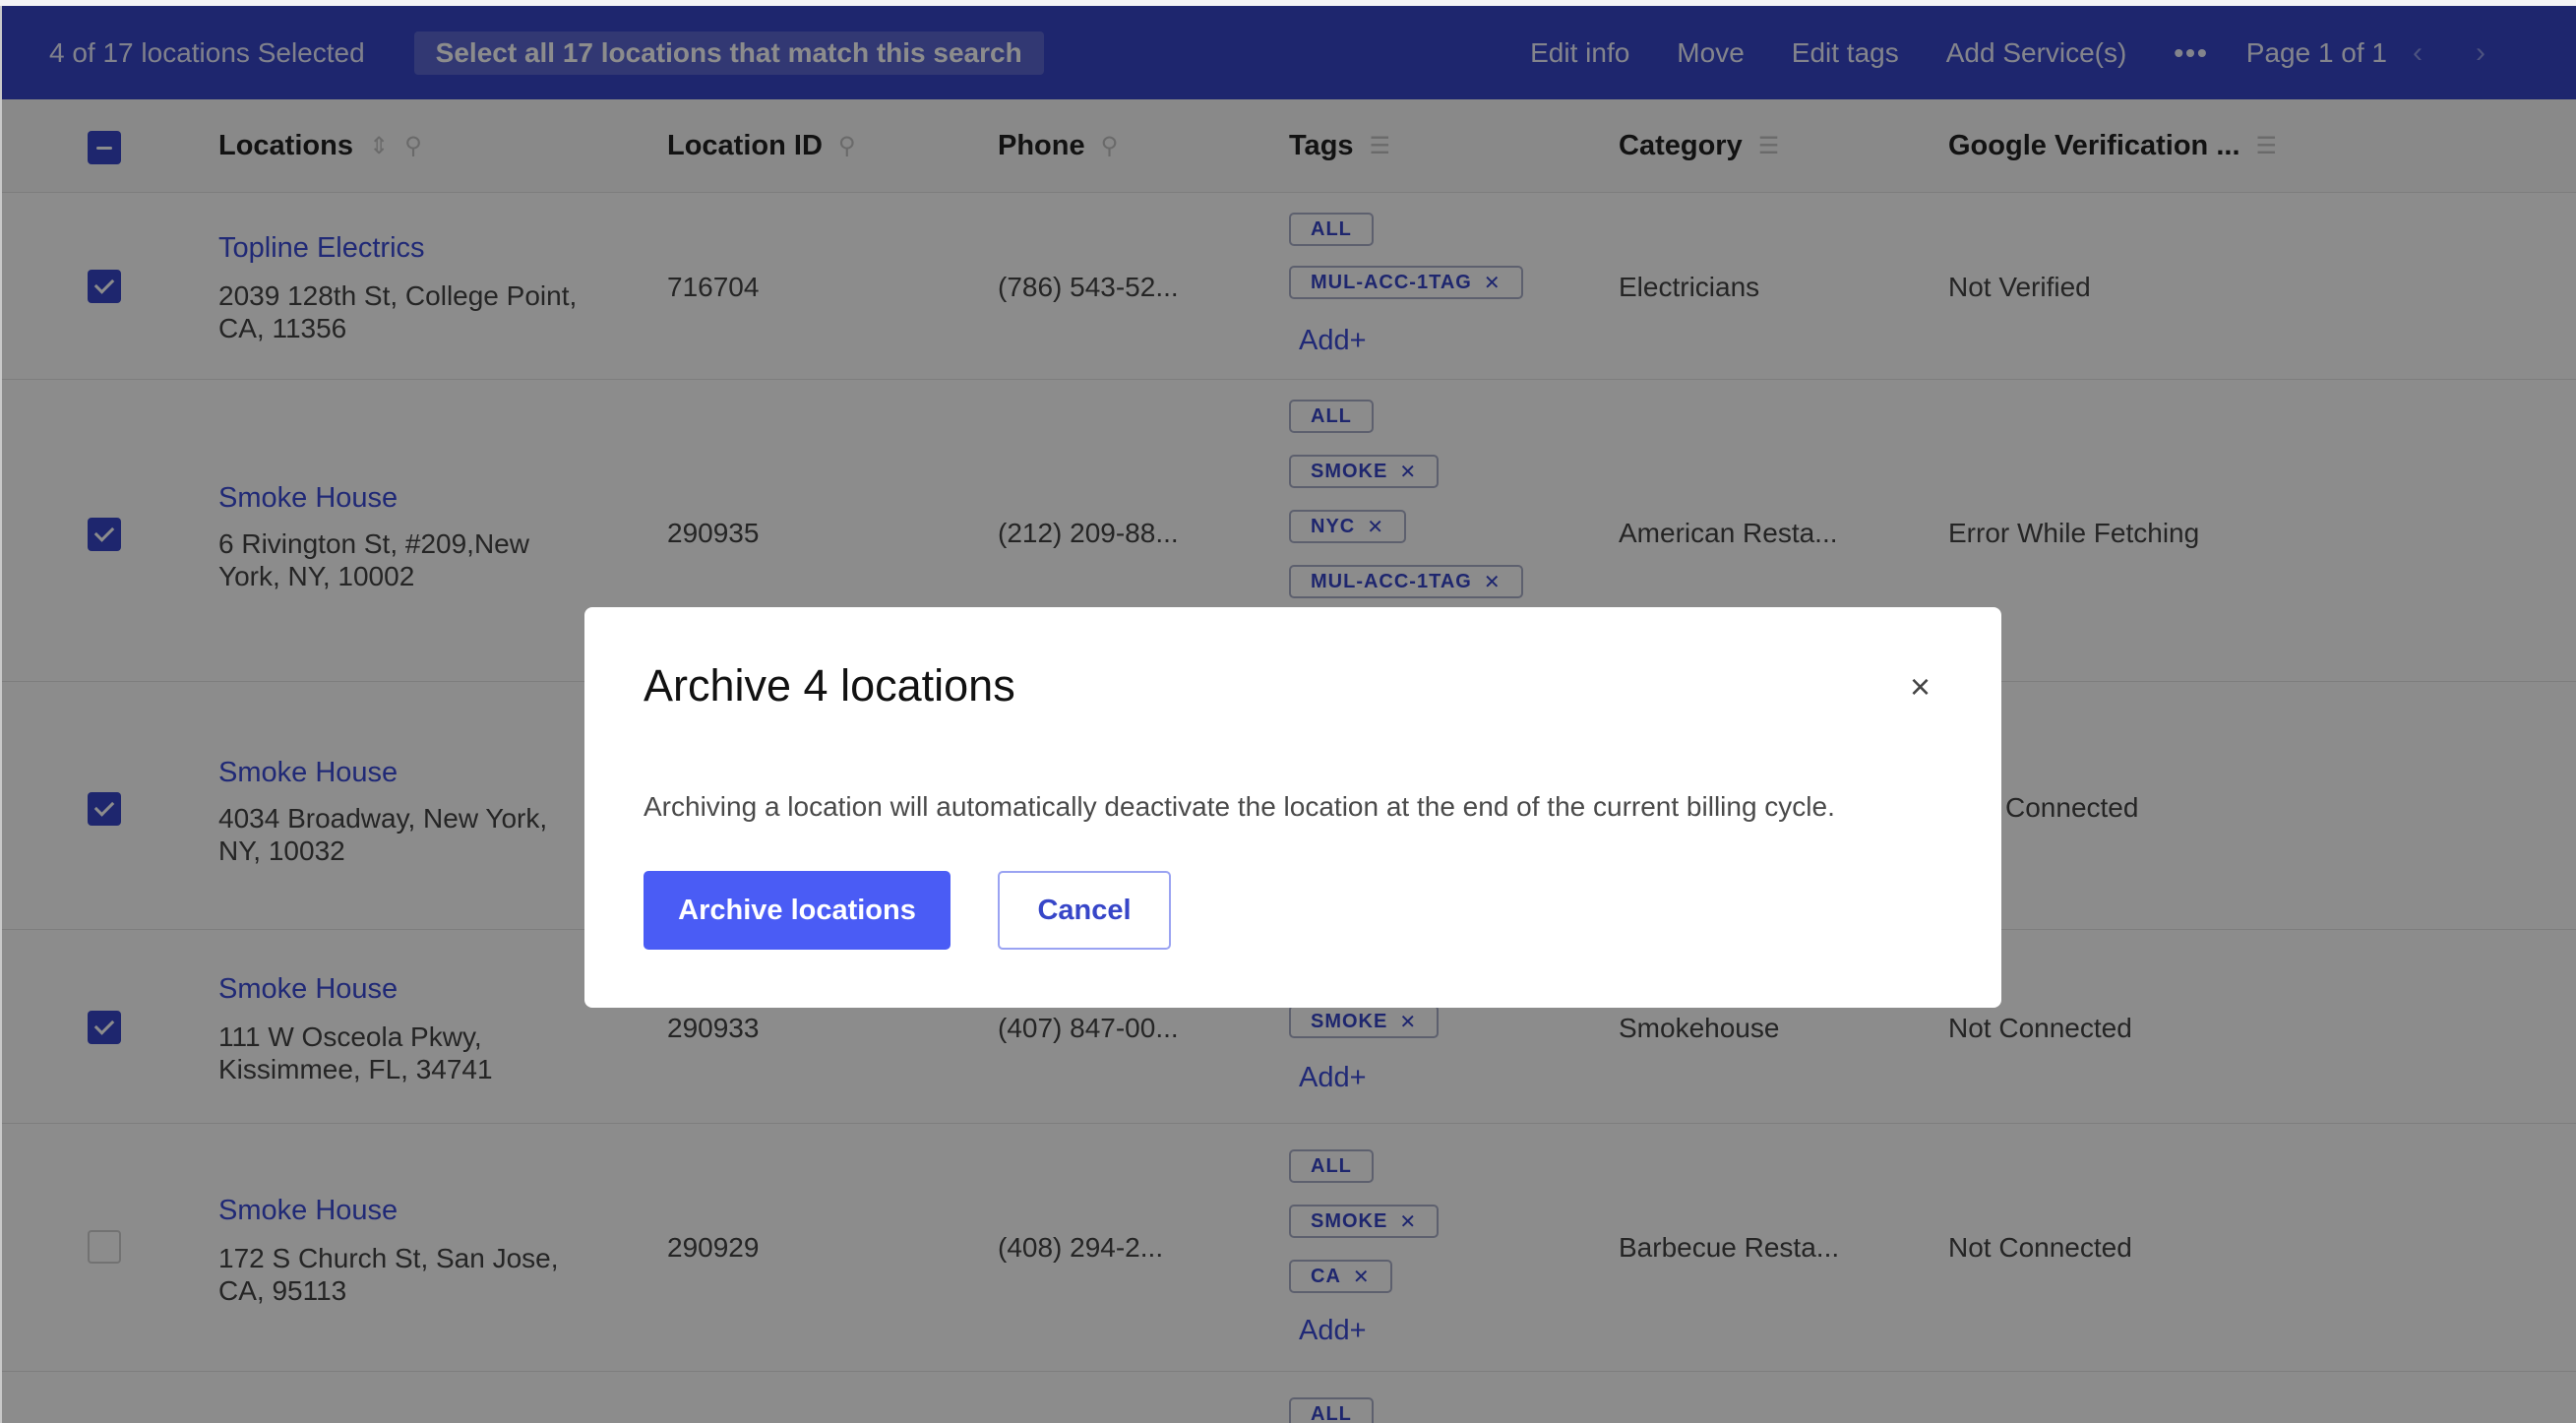  I want to click on dialog-title: Archive 4 locations, so click(829, 685).